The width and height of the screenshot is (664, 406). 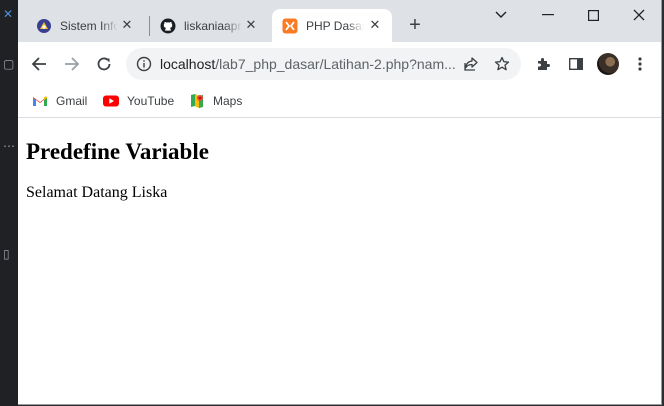 I want to click on site-info-icon, so click(x=144, y=64).